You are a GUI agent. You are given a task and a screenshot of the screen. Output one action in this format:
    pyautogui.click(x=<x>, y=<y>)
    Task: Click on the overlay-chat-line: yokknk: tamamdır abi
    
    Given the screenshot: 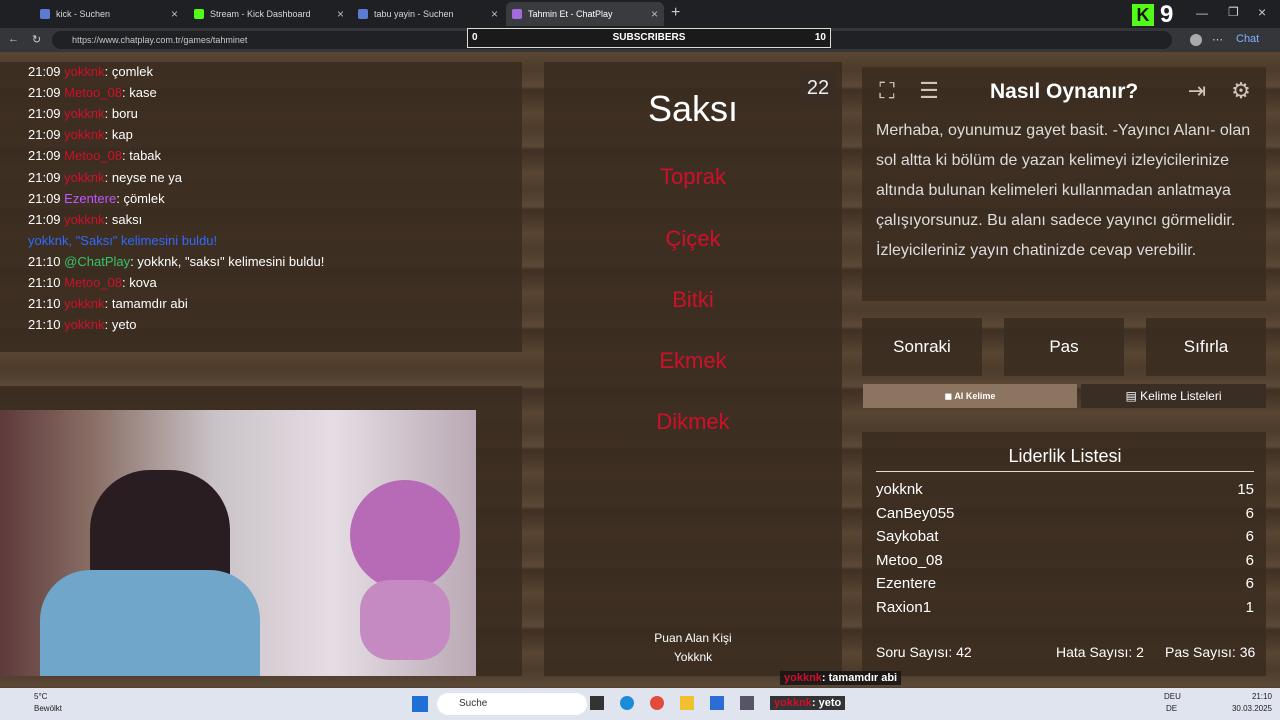 What is the action you would take?
    pyautogui.click(x=841, y=678)
    